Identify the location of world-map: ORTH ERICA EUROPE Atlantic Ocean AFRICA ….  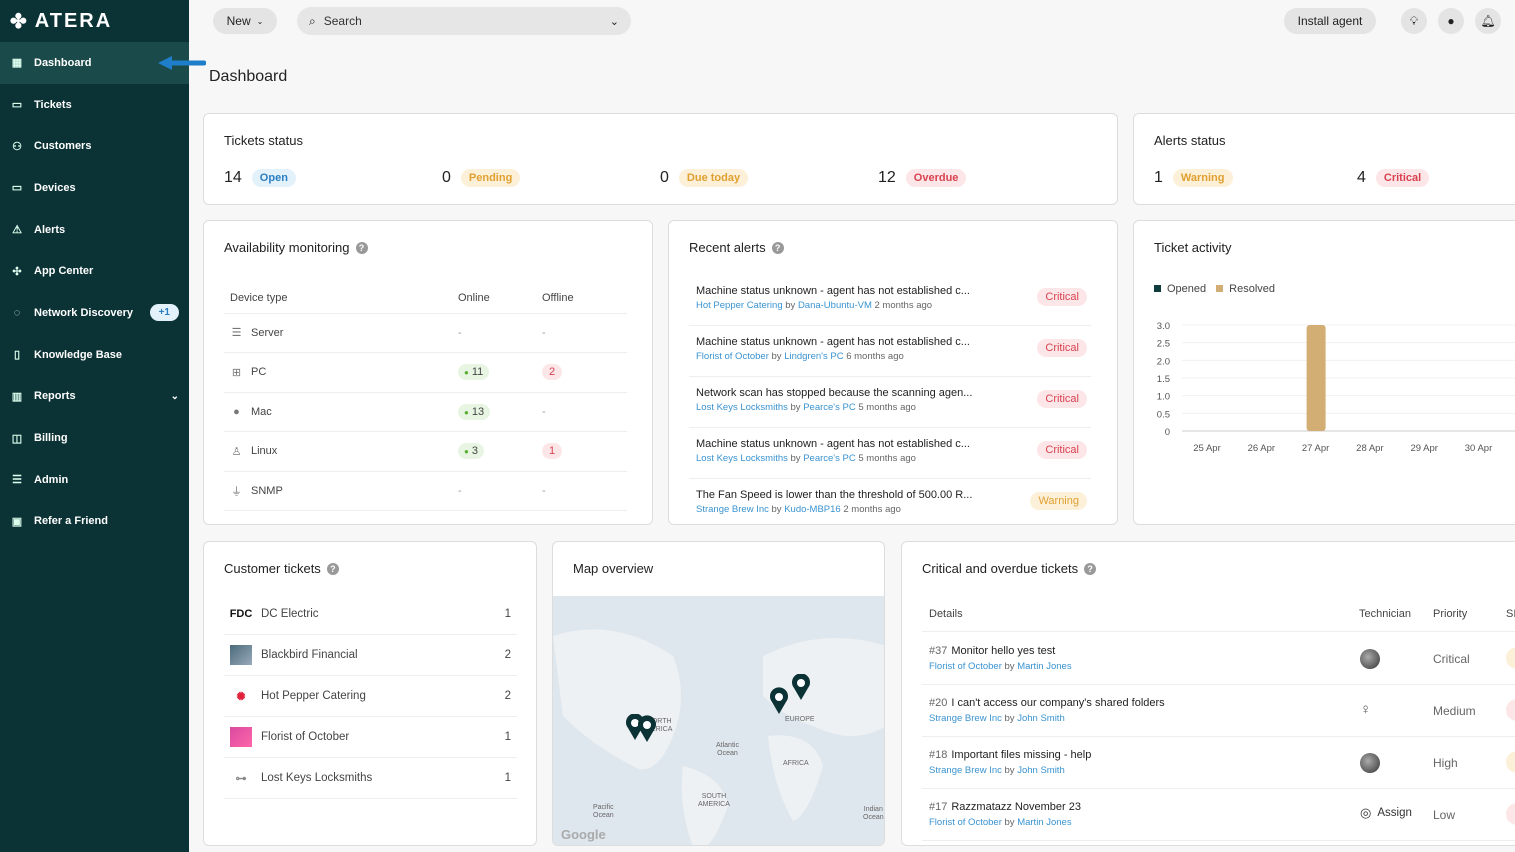
(718, 720).